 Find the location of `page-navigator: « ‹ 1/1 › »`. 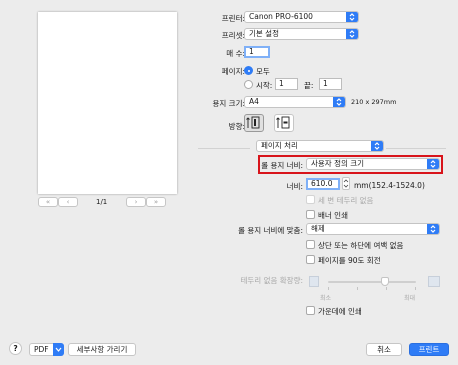

page-navigator: « ‹ 1/1 › » is located at coordinates (107, 203).